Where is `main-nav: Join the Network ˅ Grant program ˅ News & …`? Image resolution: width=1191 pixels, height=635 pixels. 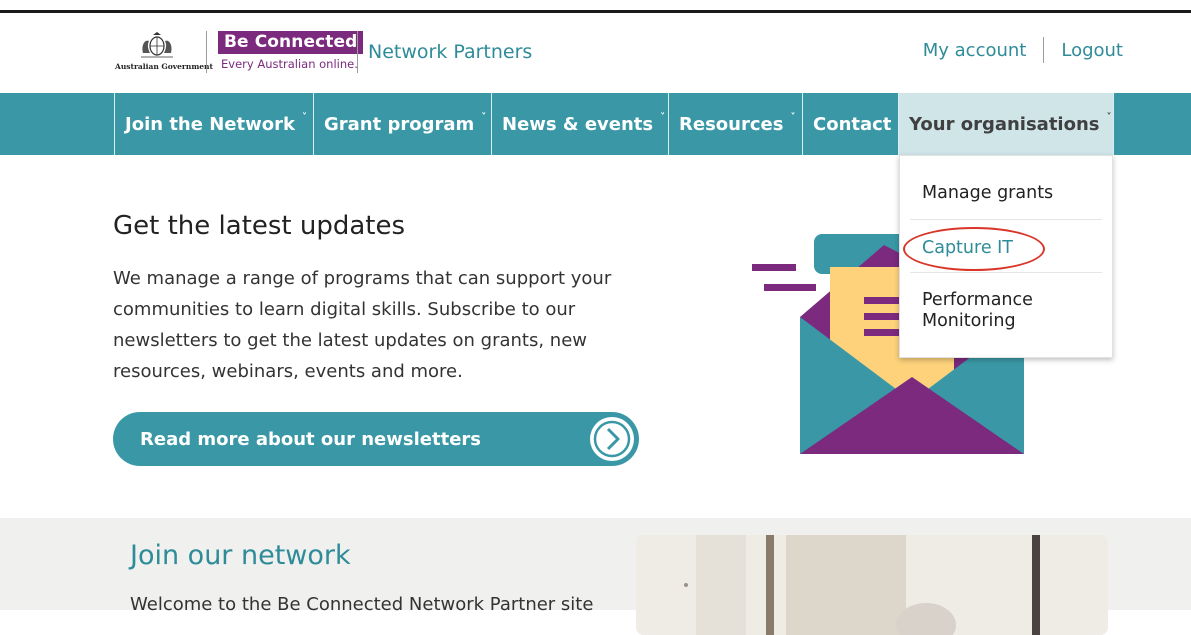
main-nav: Join the Network ˅ Grant program ˅ News & … is located at coordinates (595, 124).